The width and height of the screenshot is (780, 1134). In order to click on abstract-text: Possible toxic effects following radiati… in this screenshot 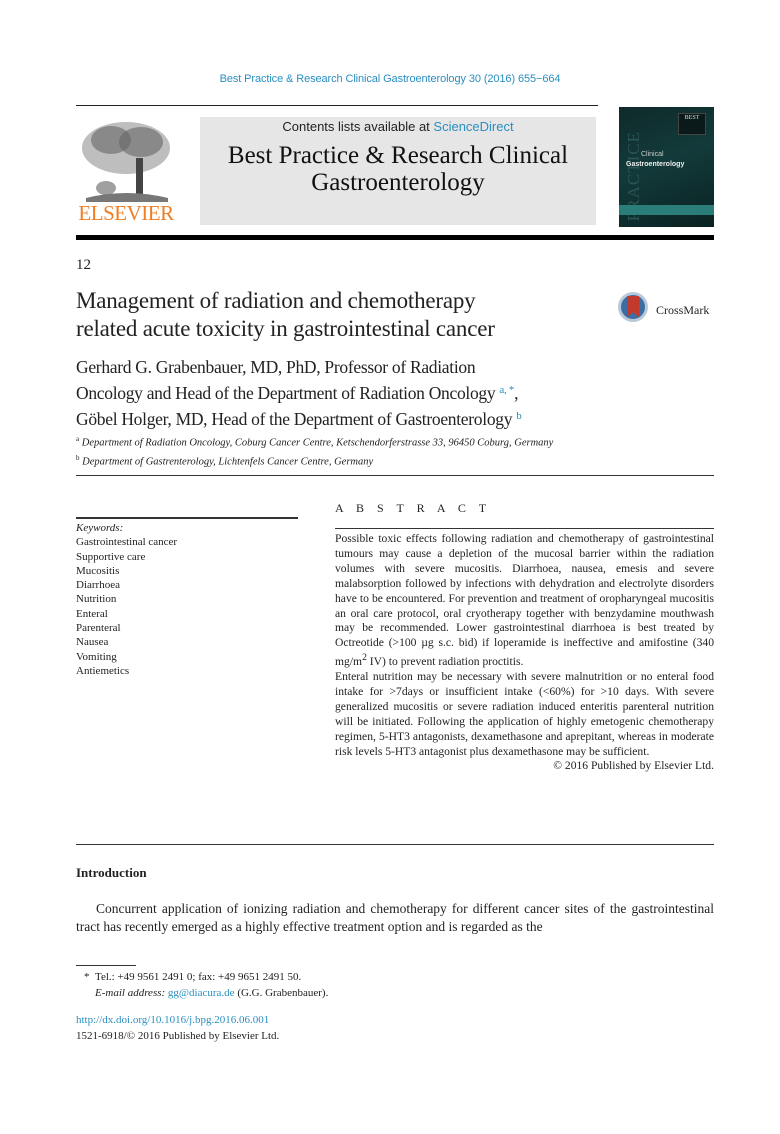, I will do `click(524, 600)`.